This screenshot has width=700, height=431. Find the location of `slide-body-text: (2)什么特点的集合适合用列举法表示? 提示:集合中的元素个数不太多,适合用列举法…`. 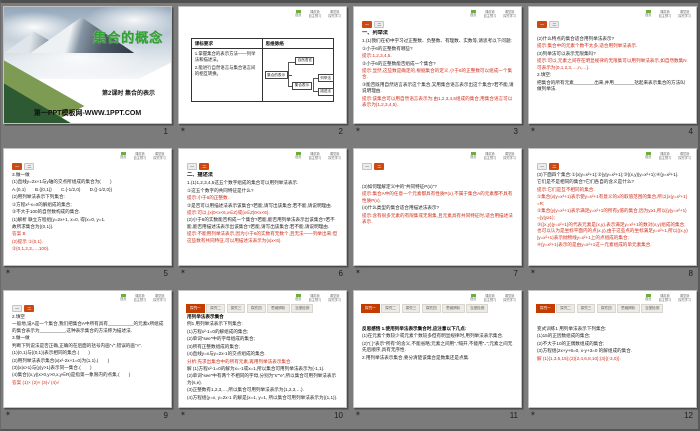

slide-body-text: (2)什么特点的集合适合用列举法表示? 提示:集合中的元素个数不太多,适合用列举法… is located at coordinates (613, 75).